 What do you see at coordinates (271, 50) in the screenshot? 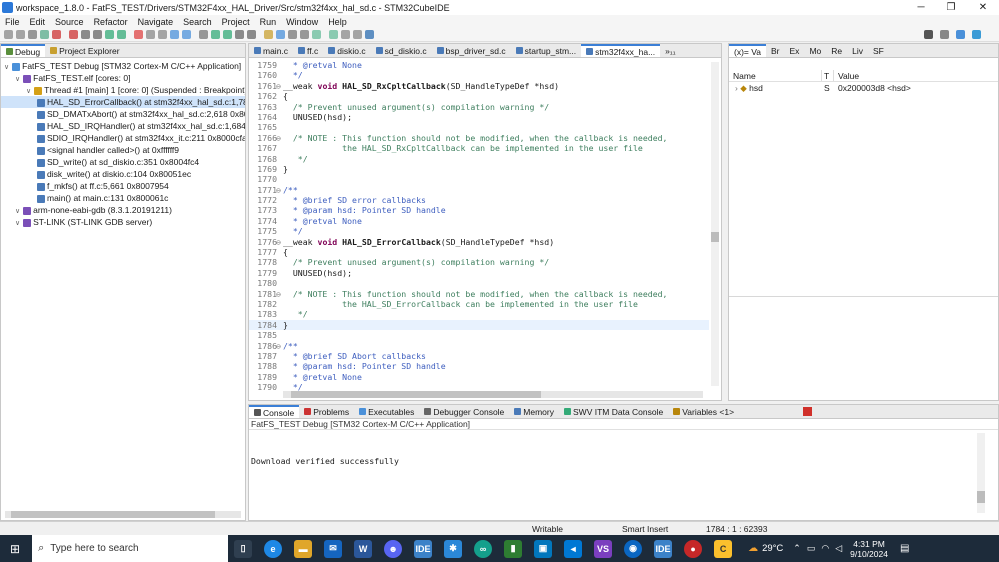
I see `editor-tab: main.c` at bounding box center [271, 50].